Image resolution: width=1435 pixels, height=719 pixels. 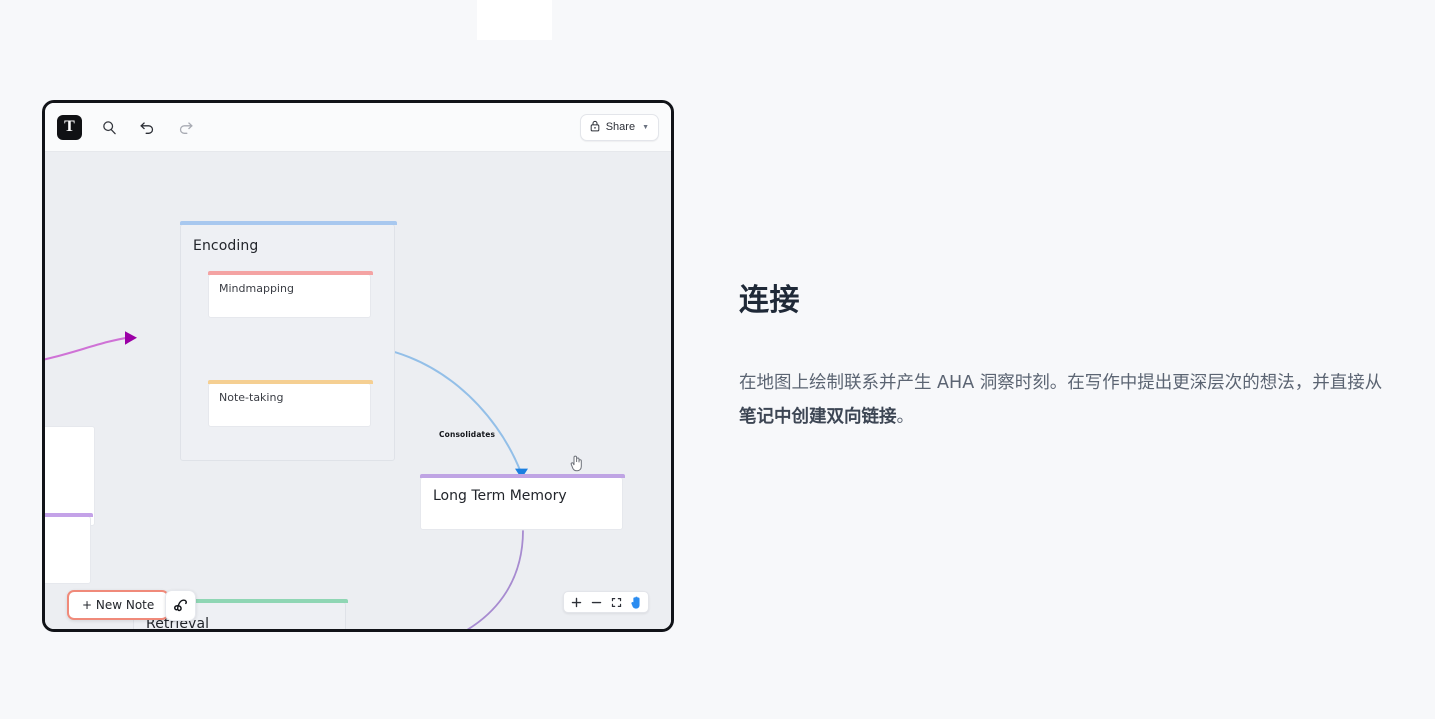 I want to click on partial-note-card-left-upper, so click(x=70, y=476).